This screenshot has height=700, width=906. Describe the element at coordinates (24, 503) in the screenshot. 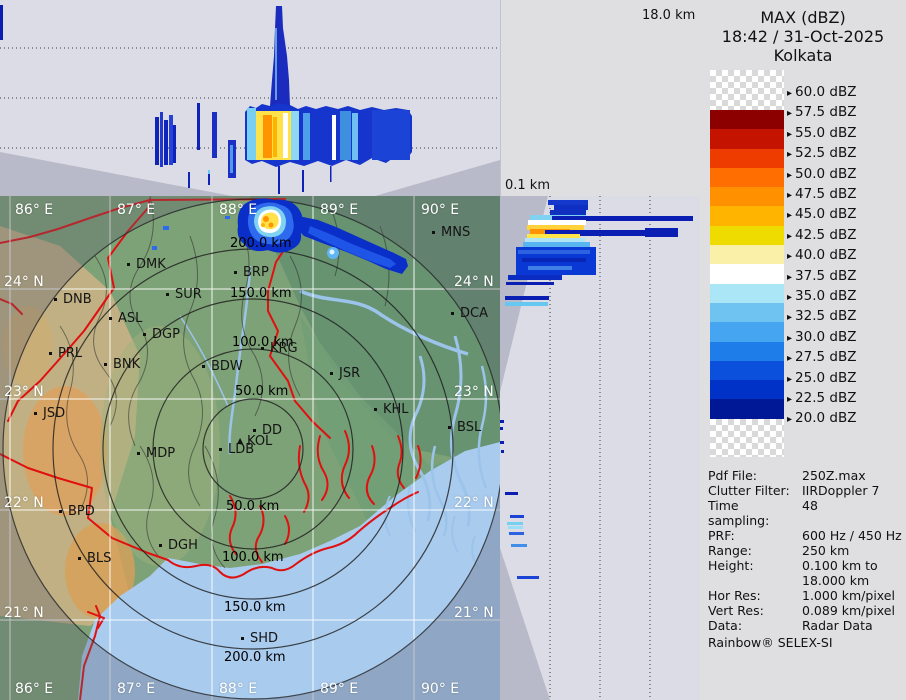

I see `latitude-label: 22° N` at that location.